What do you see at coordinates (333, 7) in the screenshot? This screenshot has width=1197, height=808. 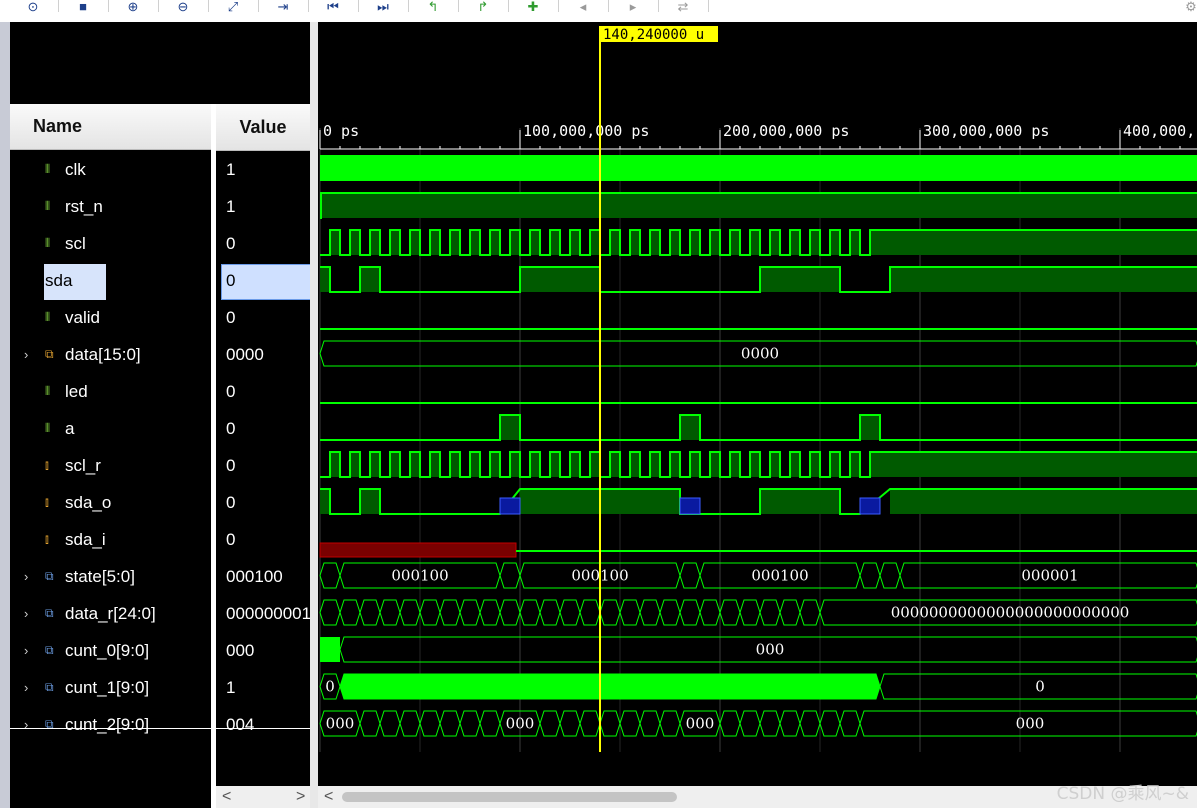 I see `goto-start-icon: ⏮` at bounding box center [333, 7].